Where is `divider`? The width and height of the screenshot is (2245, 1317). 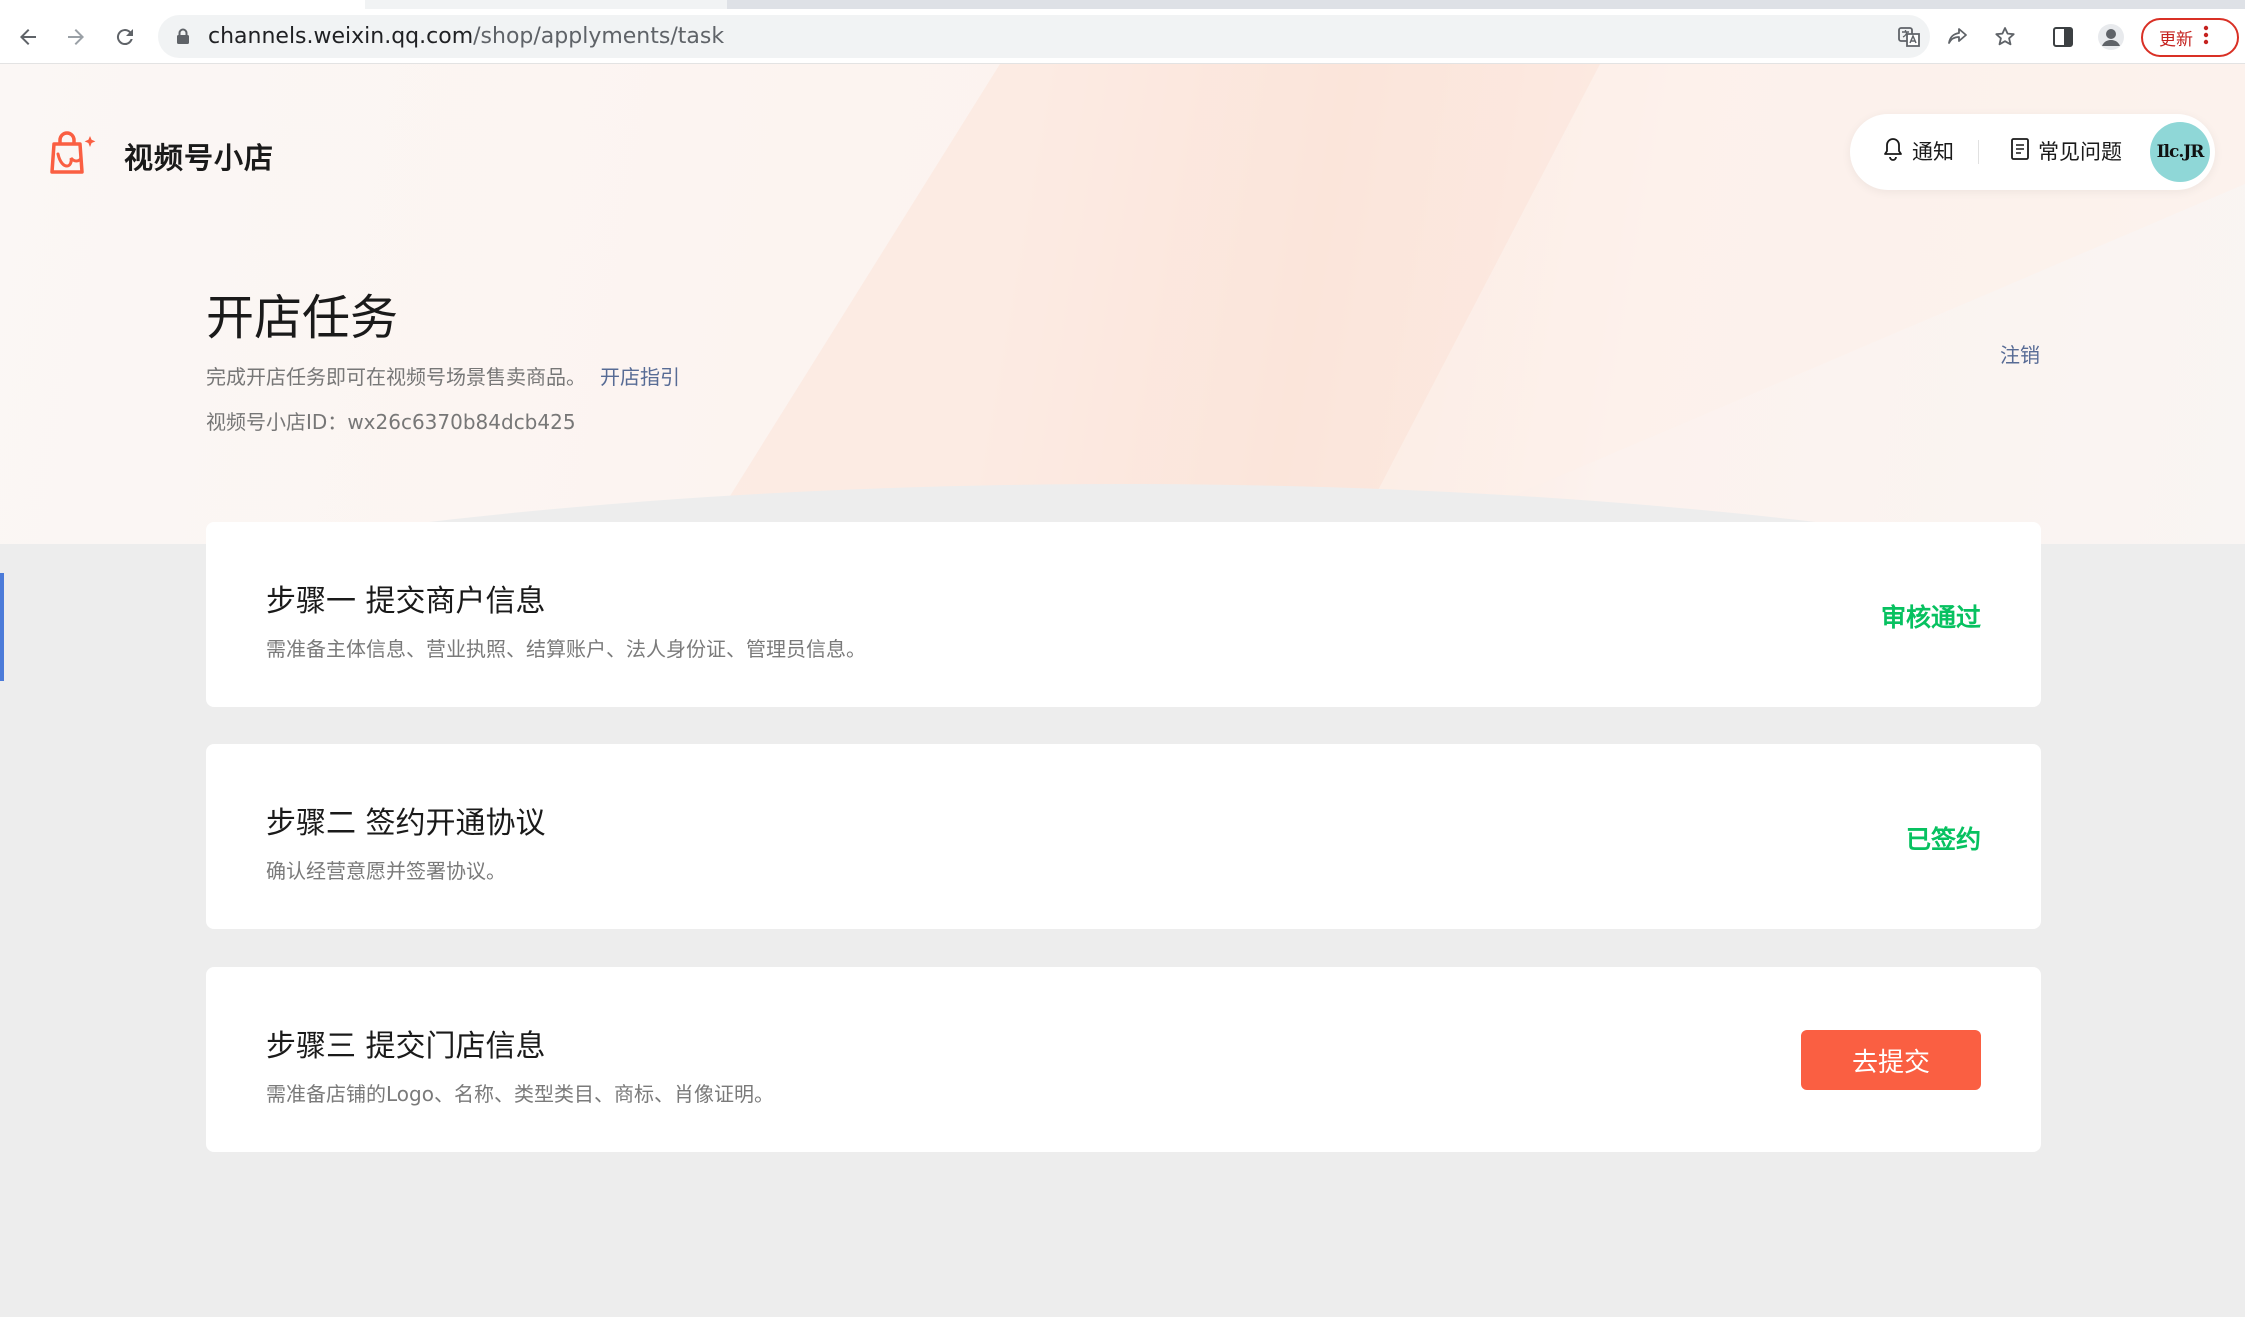 divider is located at coordinates (1978, 152).